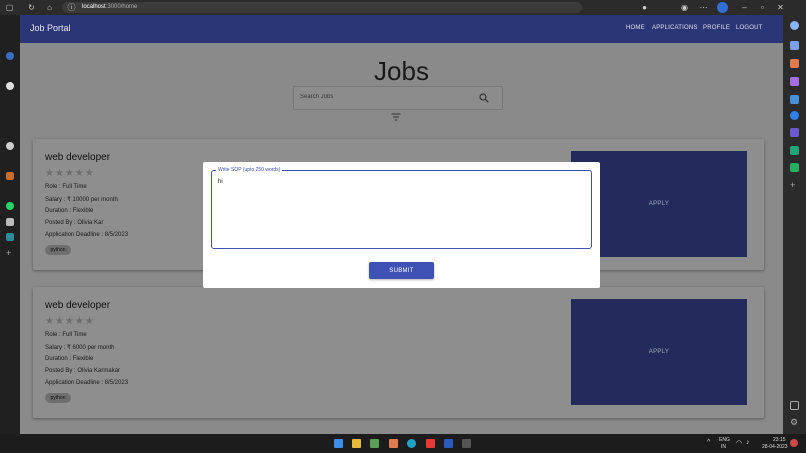  Describe the element at coordinates (744, 7) in the screenshot. I see `minimize-icon: –` at that location.